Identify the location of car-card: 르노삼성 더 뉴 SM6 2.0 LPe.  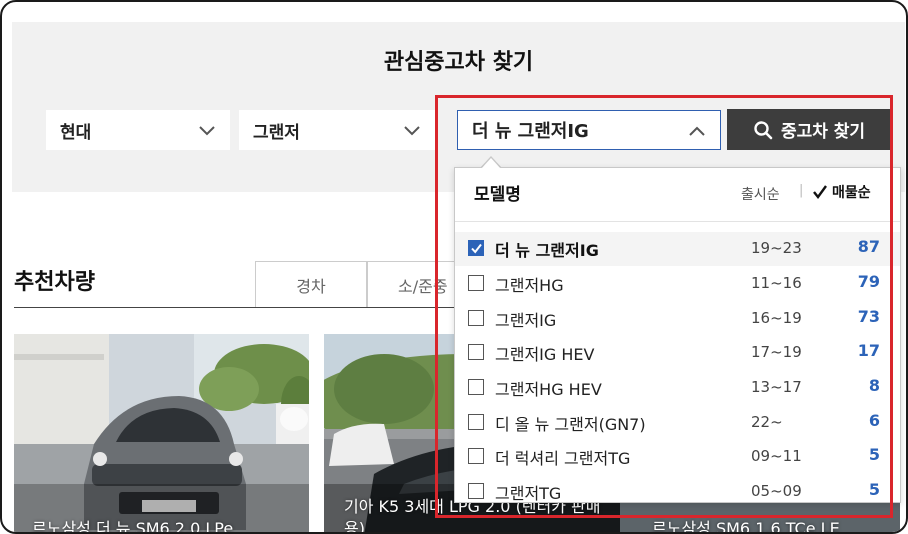
(161, 434).